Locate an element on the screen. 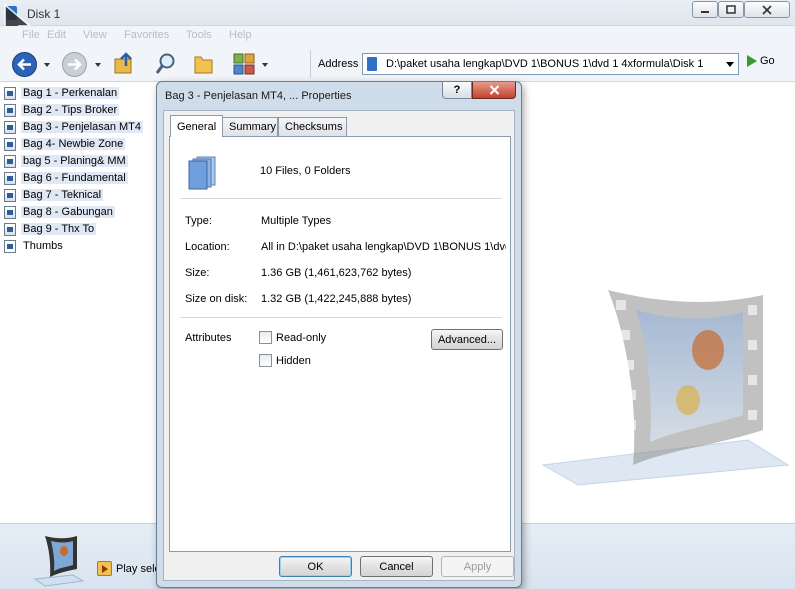 The height and width of the screenshot is (589, 795). dialog-title: Bag 3 - Penjelasan MT4, ... Properties is located at coordinates (258, 96).